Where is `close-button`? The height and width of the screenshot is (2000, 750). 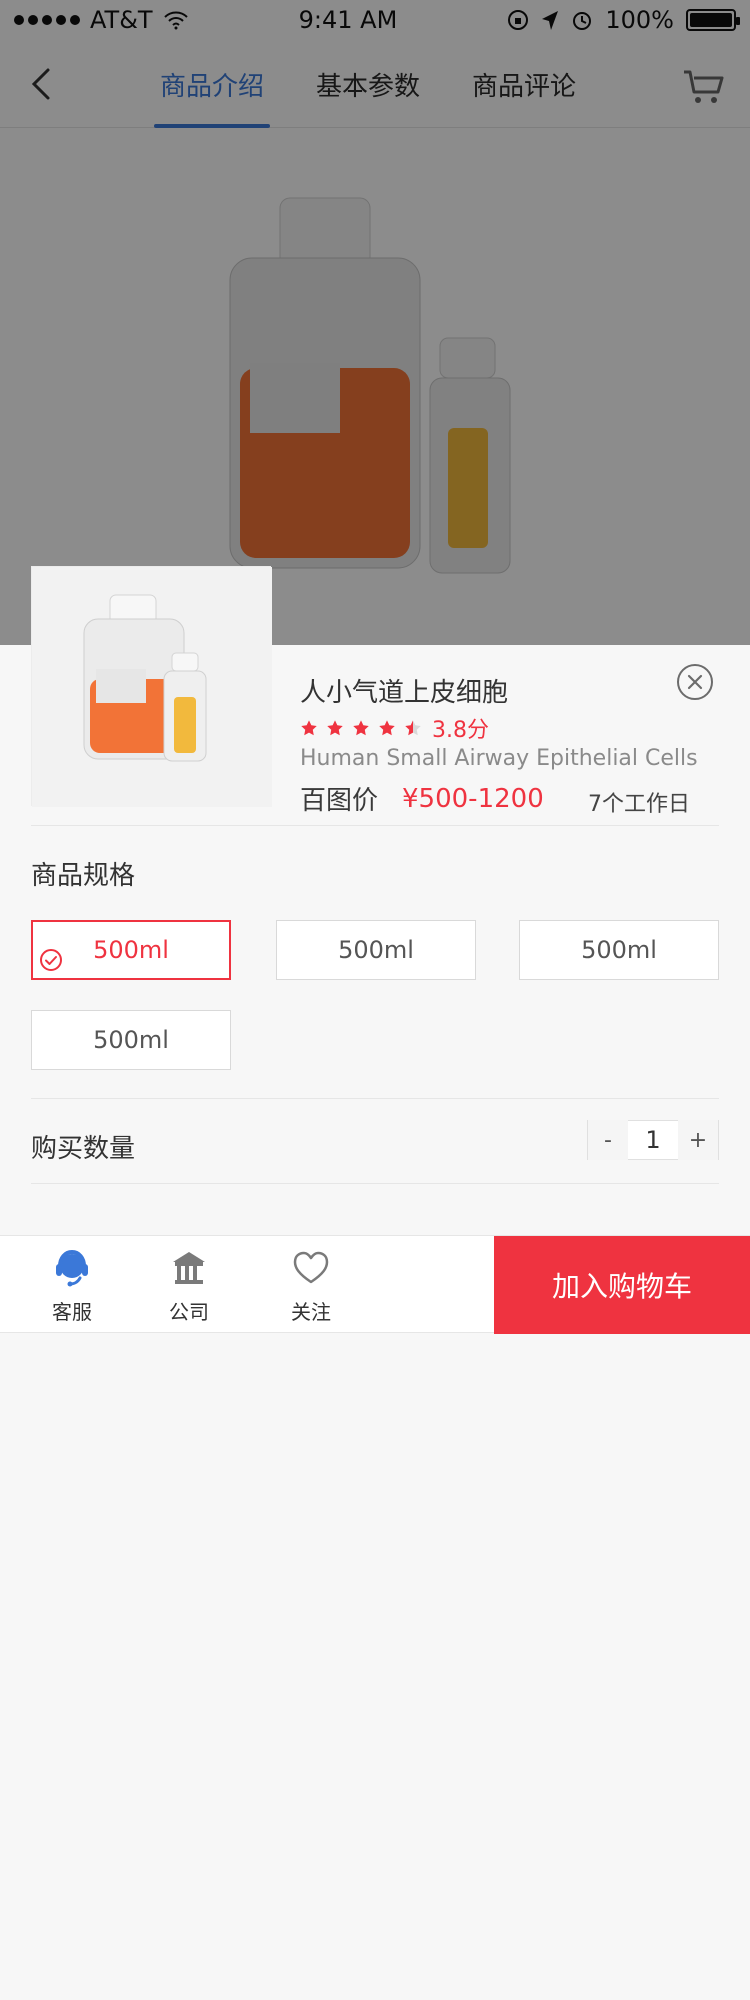
close-button is located at coordinates (695, 682).